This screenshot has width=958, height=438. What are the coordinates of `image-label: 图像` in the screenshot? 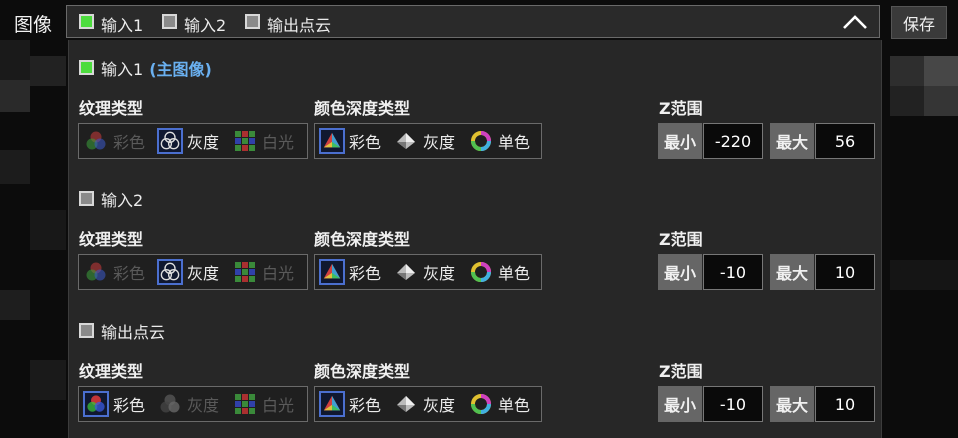 It's located at (33, 25).